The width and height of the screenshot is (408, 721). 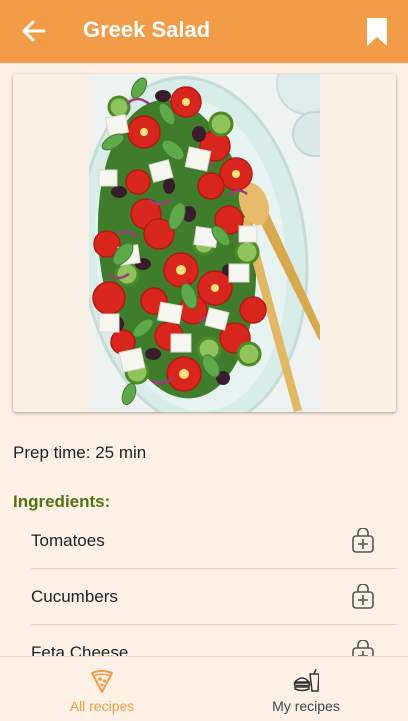 I want to click on bottom-navigation: All recipes My recipes, so click(x=204, y=688).